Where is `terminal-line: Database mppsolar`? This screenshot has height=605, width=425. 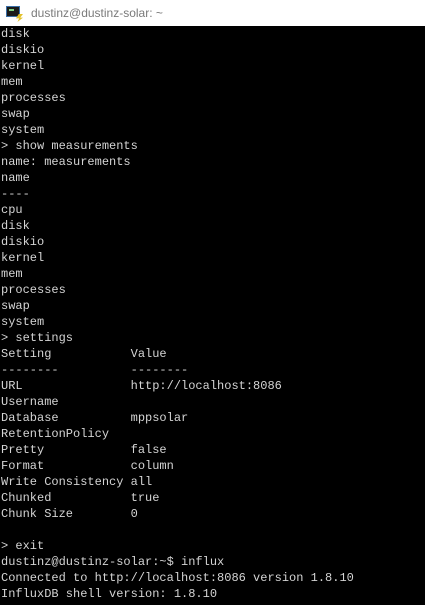
terminal-line: Database mppsolar is located at coordinates (95, 418).